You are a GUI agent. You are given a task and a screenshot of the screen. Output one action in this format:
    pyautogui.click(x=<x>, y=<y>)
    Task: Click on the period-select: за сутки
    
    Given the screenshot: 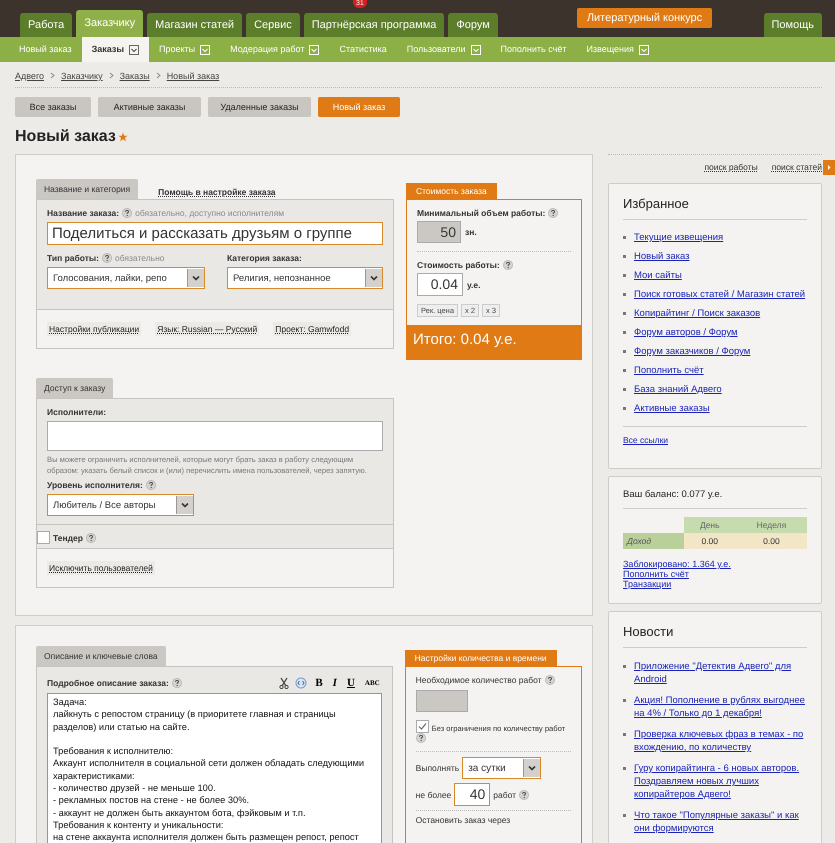 What is the action you would take?
    pyautogui.click(x=502, y=768)
    